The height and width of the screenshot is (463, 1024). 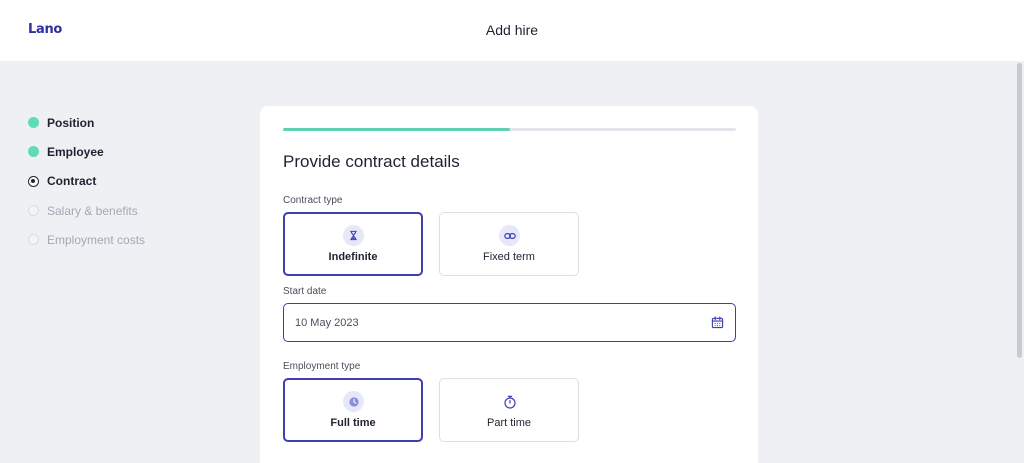 What do you see at coordinates (353, 235) in the screenshot?
I see `hourglass-icon` at bounding box center [353, 235].